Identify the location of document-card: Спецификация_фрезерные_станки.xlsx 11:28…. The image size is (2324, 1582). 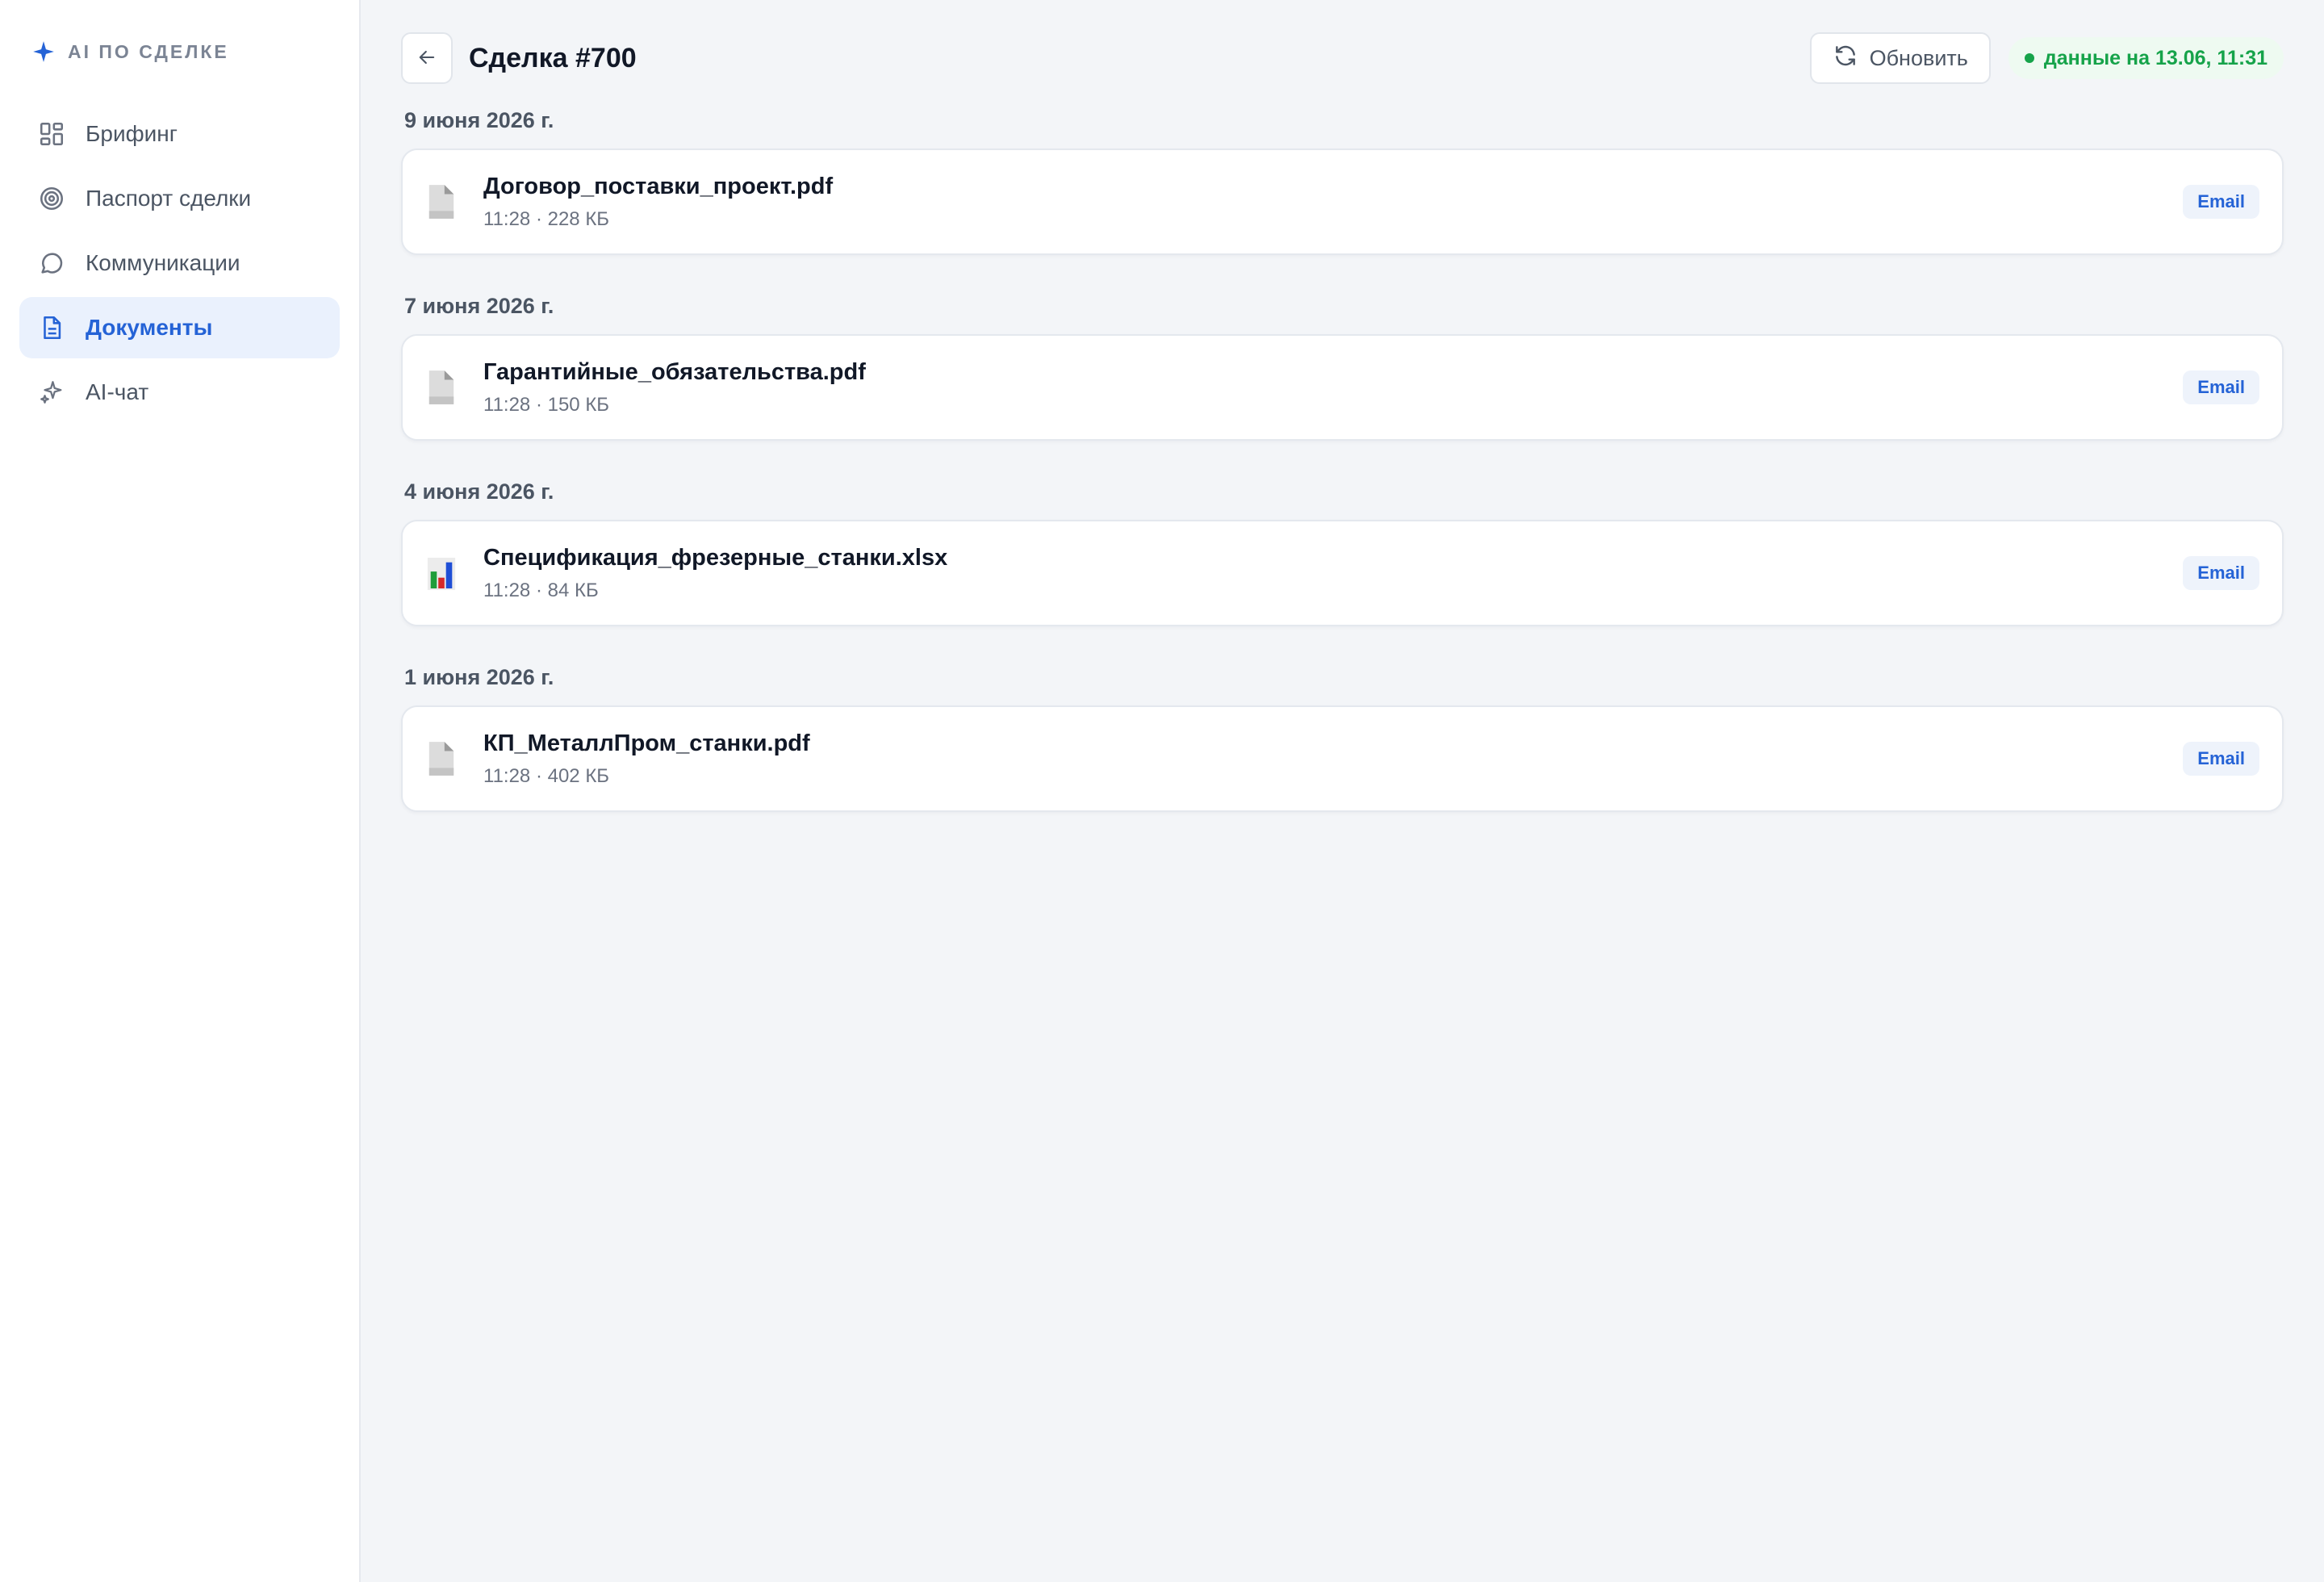
(1343, 573).